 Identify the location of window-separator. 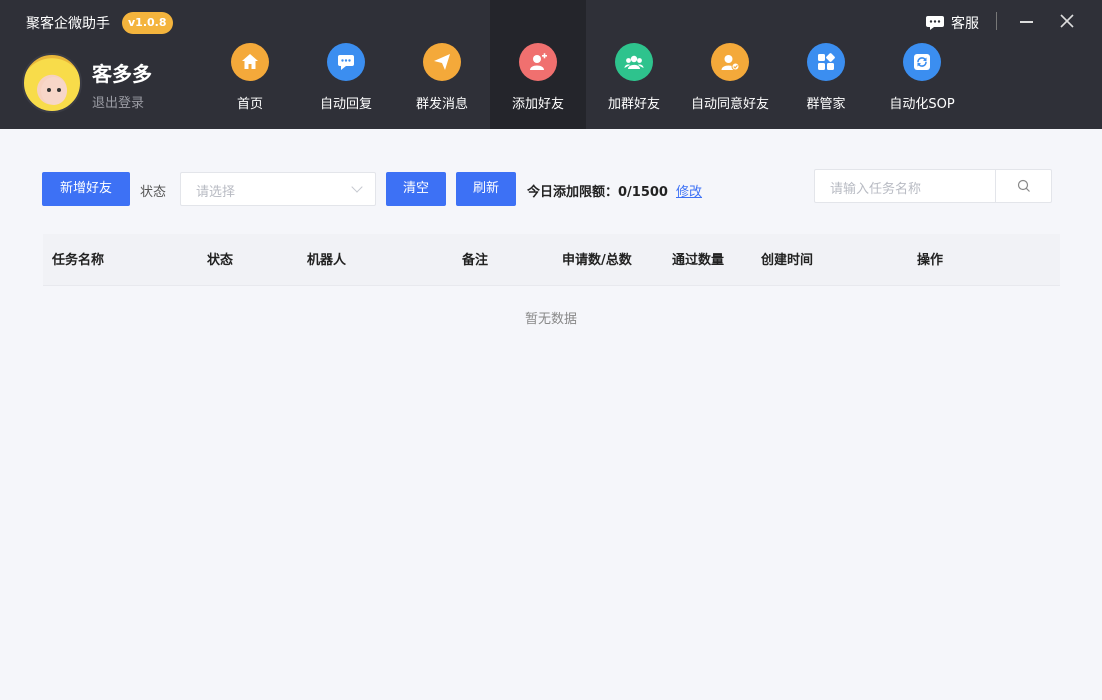
(996, 21).